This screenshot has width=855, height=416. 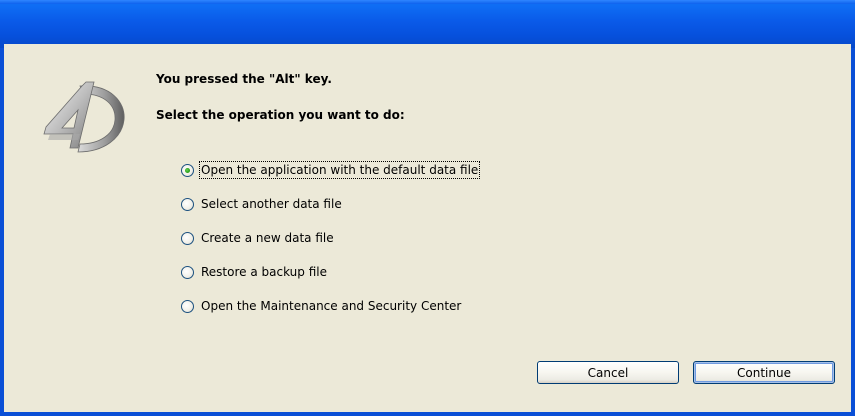 I want to click on option-label: Restore a backup file, so click(x=264, y=272).